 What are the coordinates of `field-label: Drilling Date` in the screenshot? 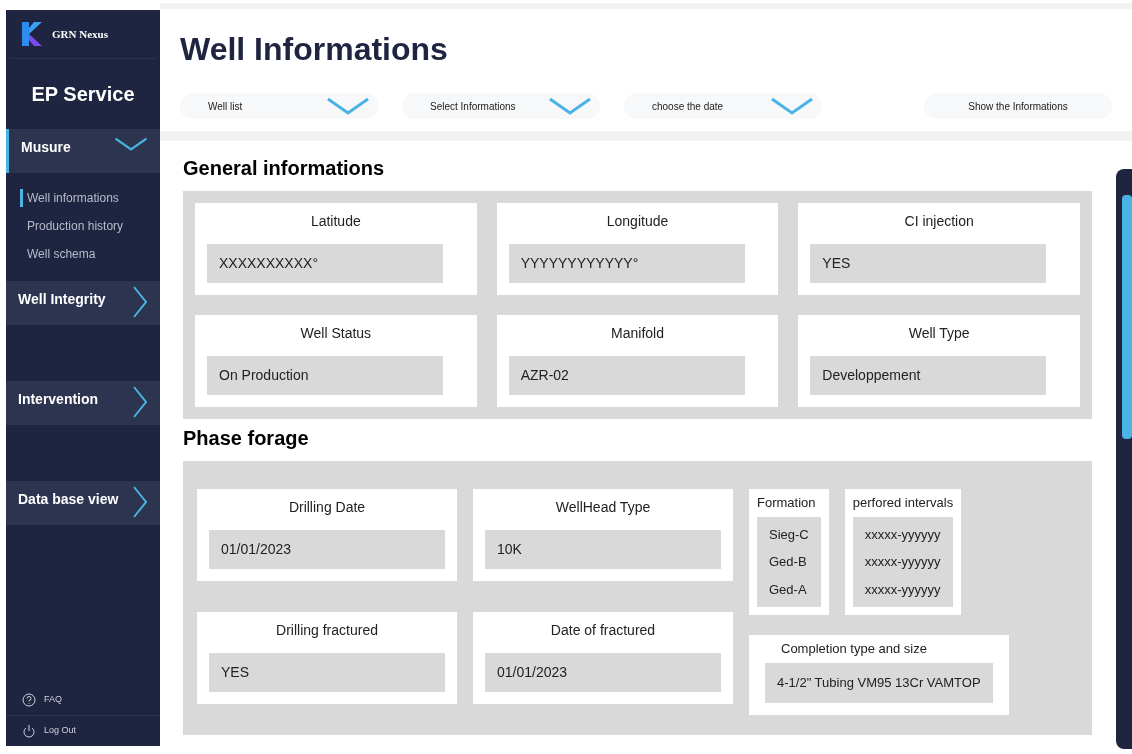 It's located at (327, 507).